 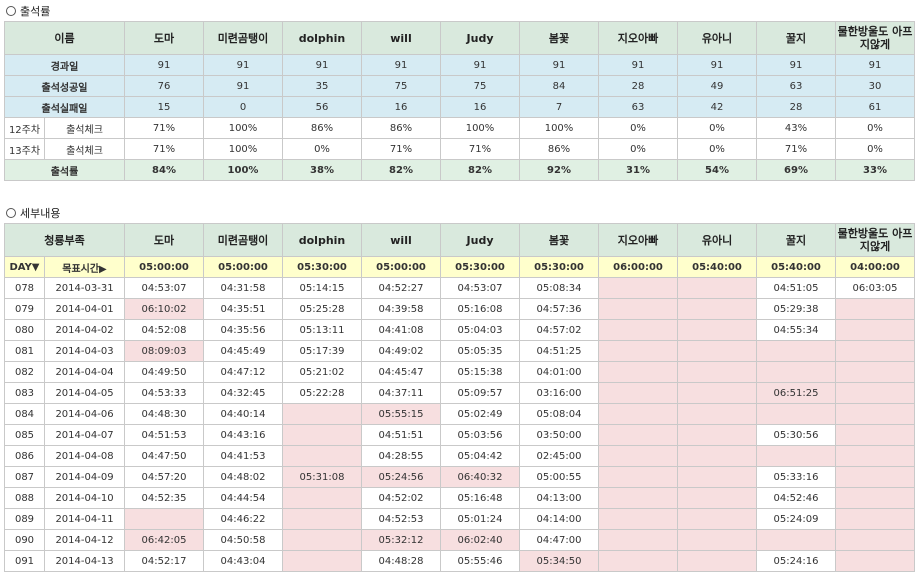 I want to click on checkin-time-cell: 04:52:08, so click(x=164, y=330).